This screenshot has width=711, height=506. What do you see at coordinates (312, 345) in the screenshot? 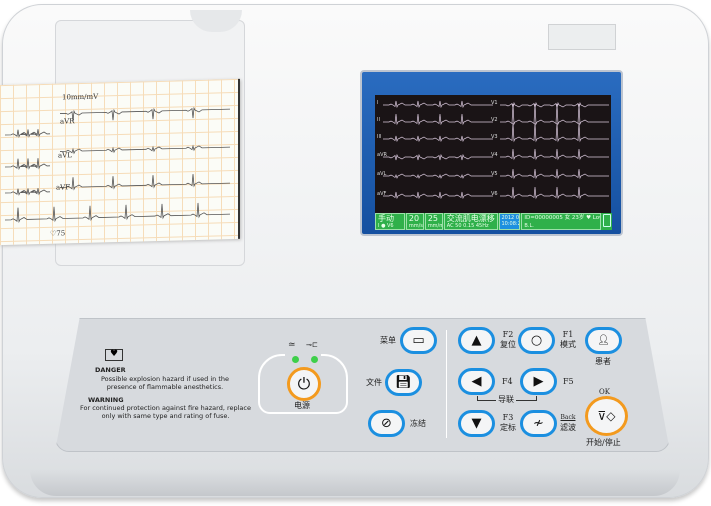
I see `battery-symbol-icon: ⊸⊏` at bounding box center [312, 345].